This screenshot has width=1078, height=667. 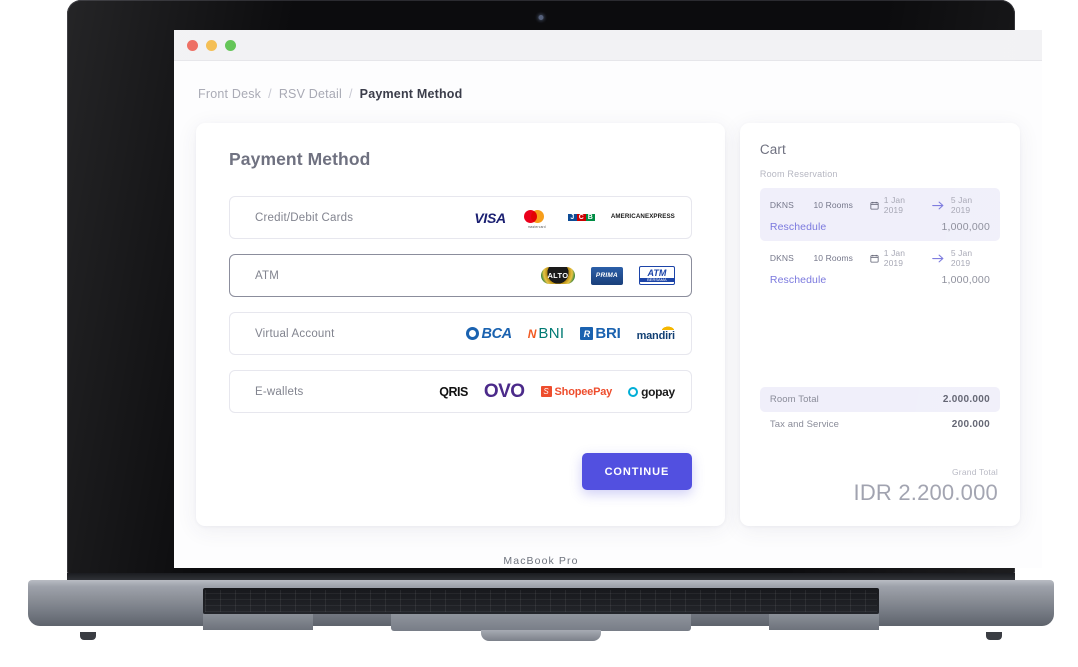 What do you see at coordinates (279, 391) in the screenshot?
I see `payment-option-label: E-wallets` at bounding box center [279, 391].